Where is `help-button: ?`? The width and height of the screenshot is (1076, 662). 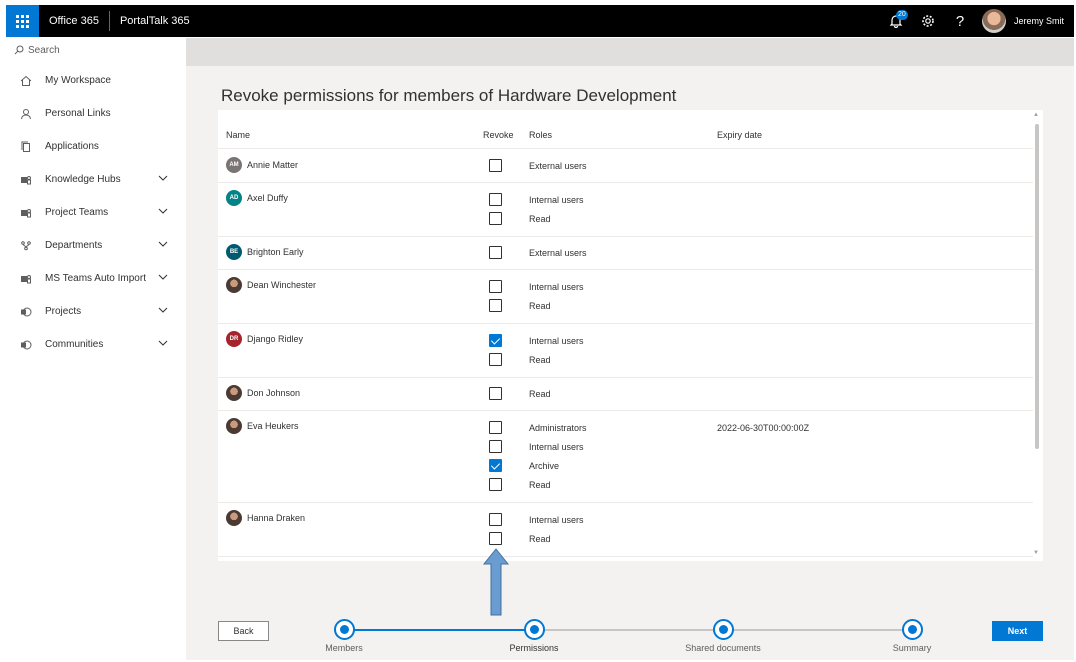
help-button: ? is located at coordinates (960, 21).